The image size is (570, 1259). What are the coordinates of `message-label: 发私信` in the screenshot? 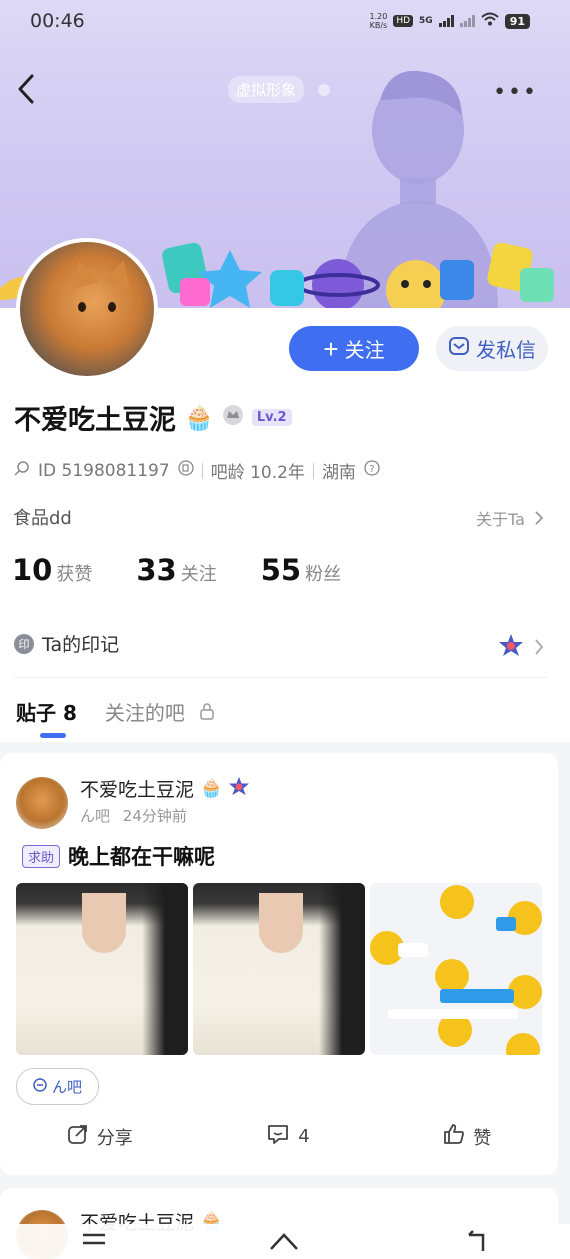 It's located at (506, 350).